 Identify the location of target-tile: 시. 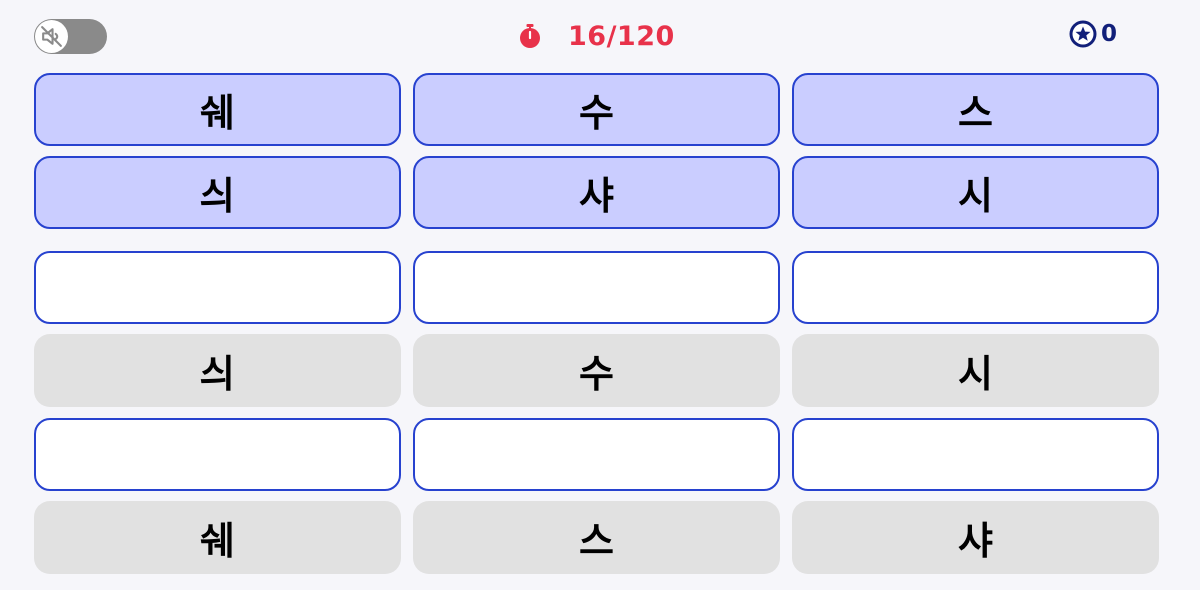
(975, 192).